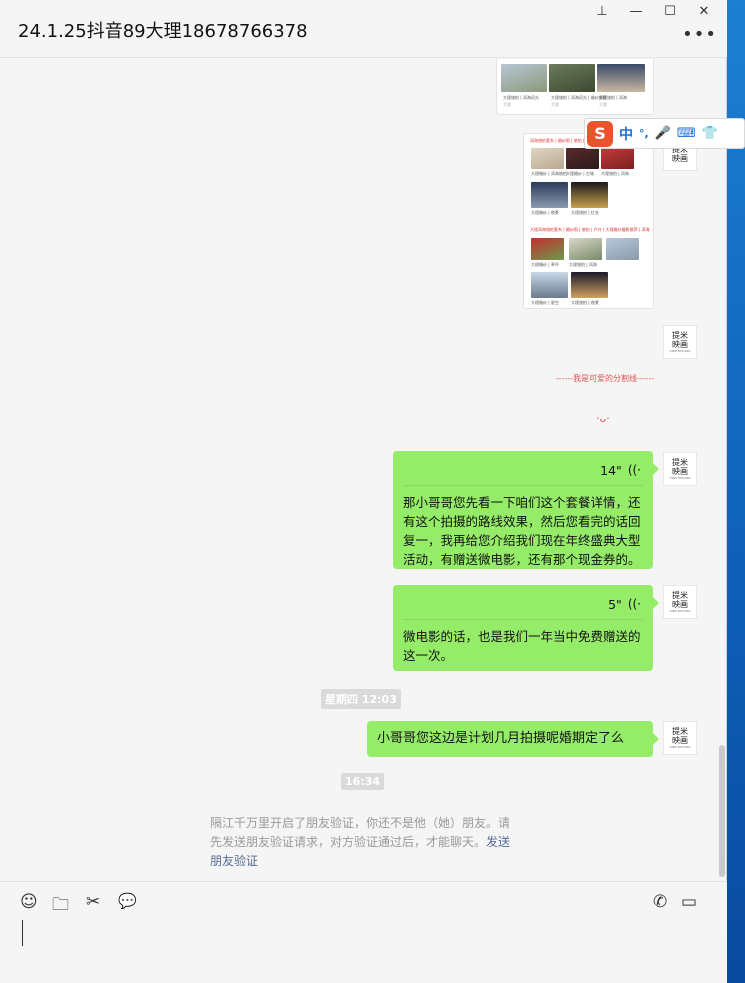 Image resolution: width=745 pixels, height=983 pixels. What do you see at coordinates (501, 738) in the screenshot?
I see `message-text: 小哥哥您这边是计划几月拍摄呢婚期定了么` at bounding box center [501, 738].